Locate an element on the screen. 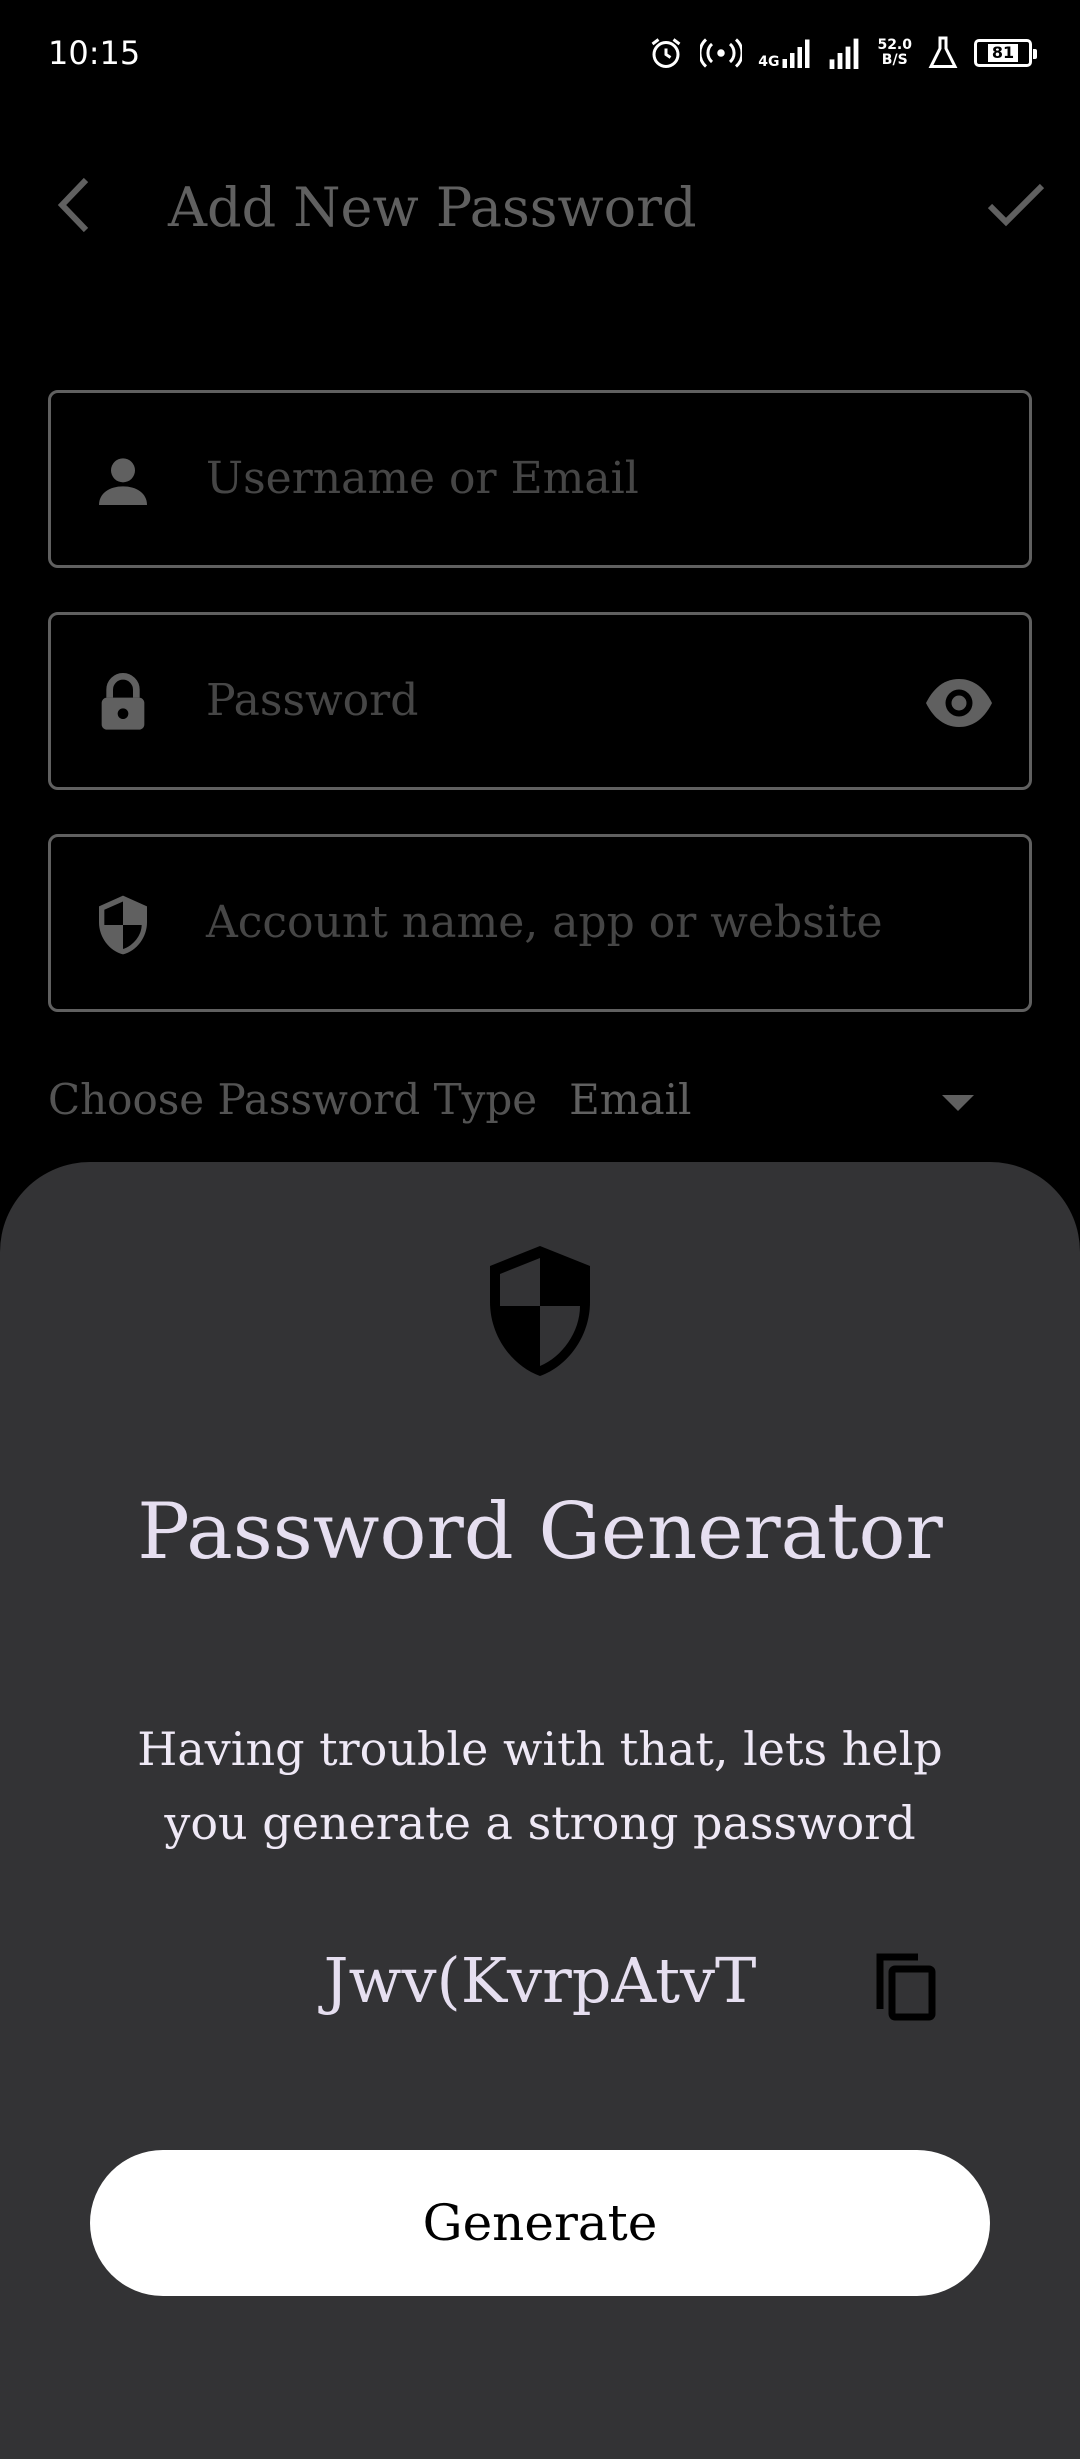 The width and height of the screenshot is (1080, 2459). password-placeholder: Password is located at coordinates (312, 700).